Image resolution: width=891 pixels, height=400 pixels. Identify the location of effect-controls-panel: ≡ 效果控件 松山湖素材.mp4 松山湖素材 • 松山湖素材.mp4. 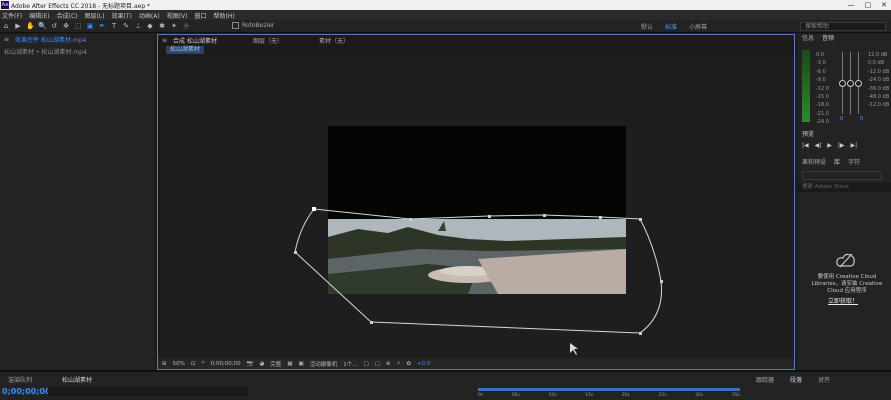
(77, 202).